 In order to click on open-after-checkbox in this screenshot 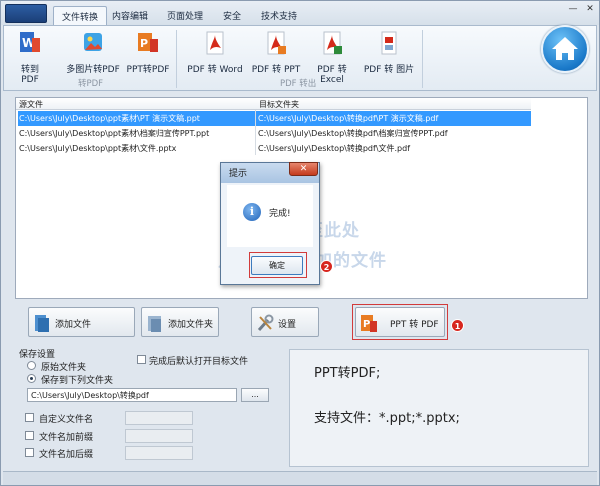, I will do `click(141, 359)`.